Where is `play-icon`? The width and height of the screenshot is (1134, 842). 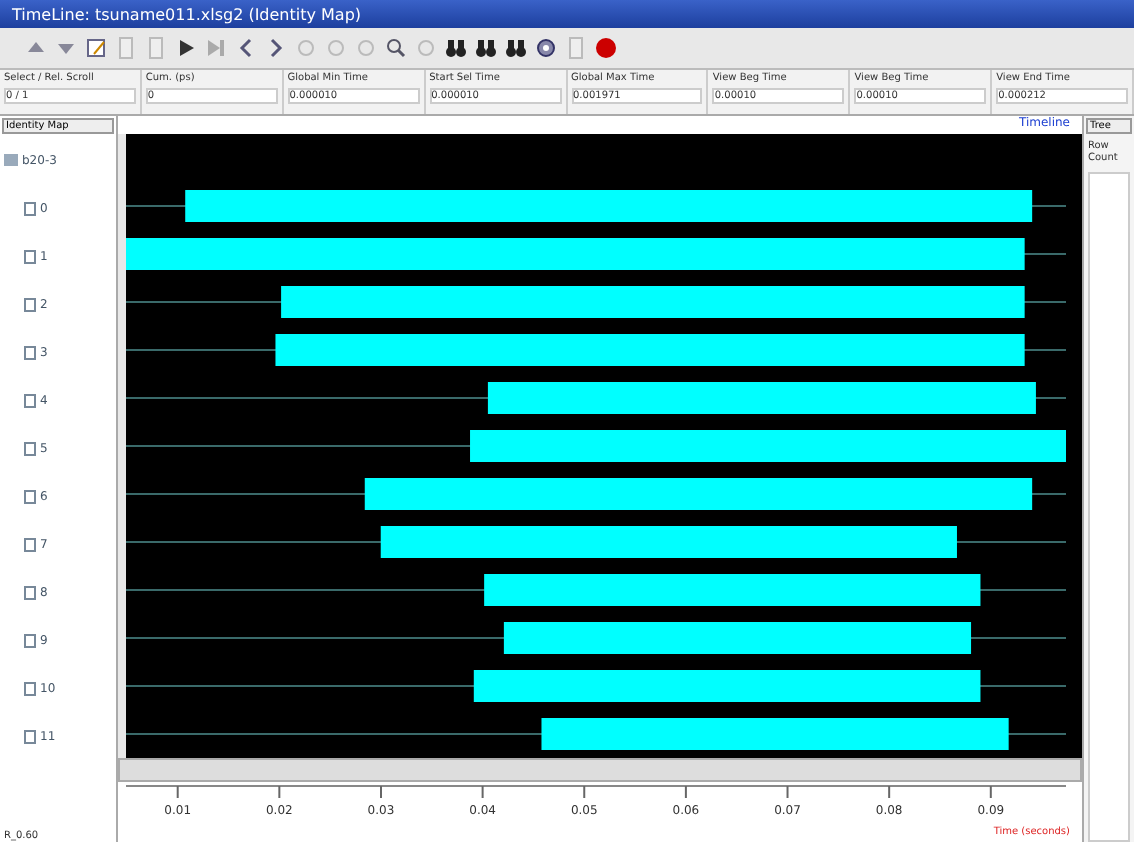
play-icon is located at coordinates (186, 48).